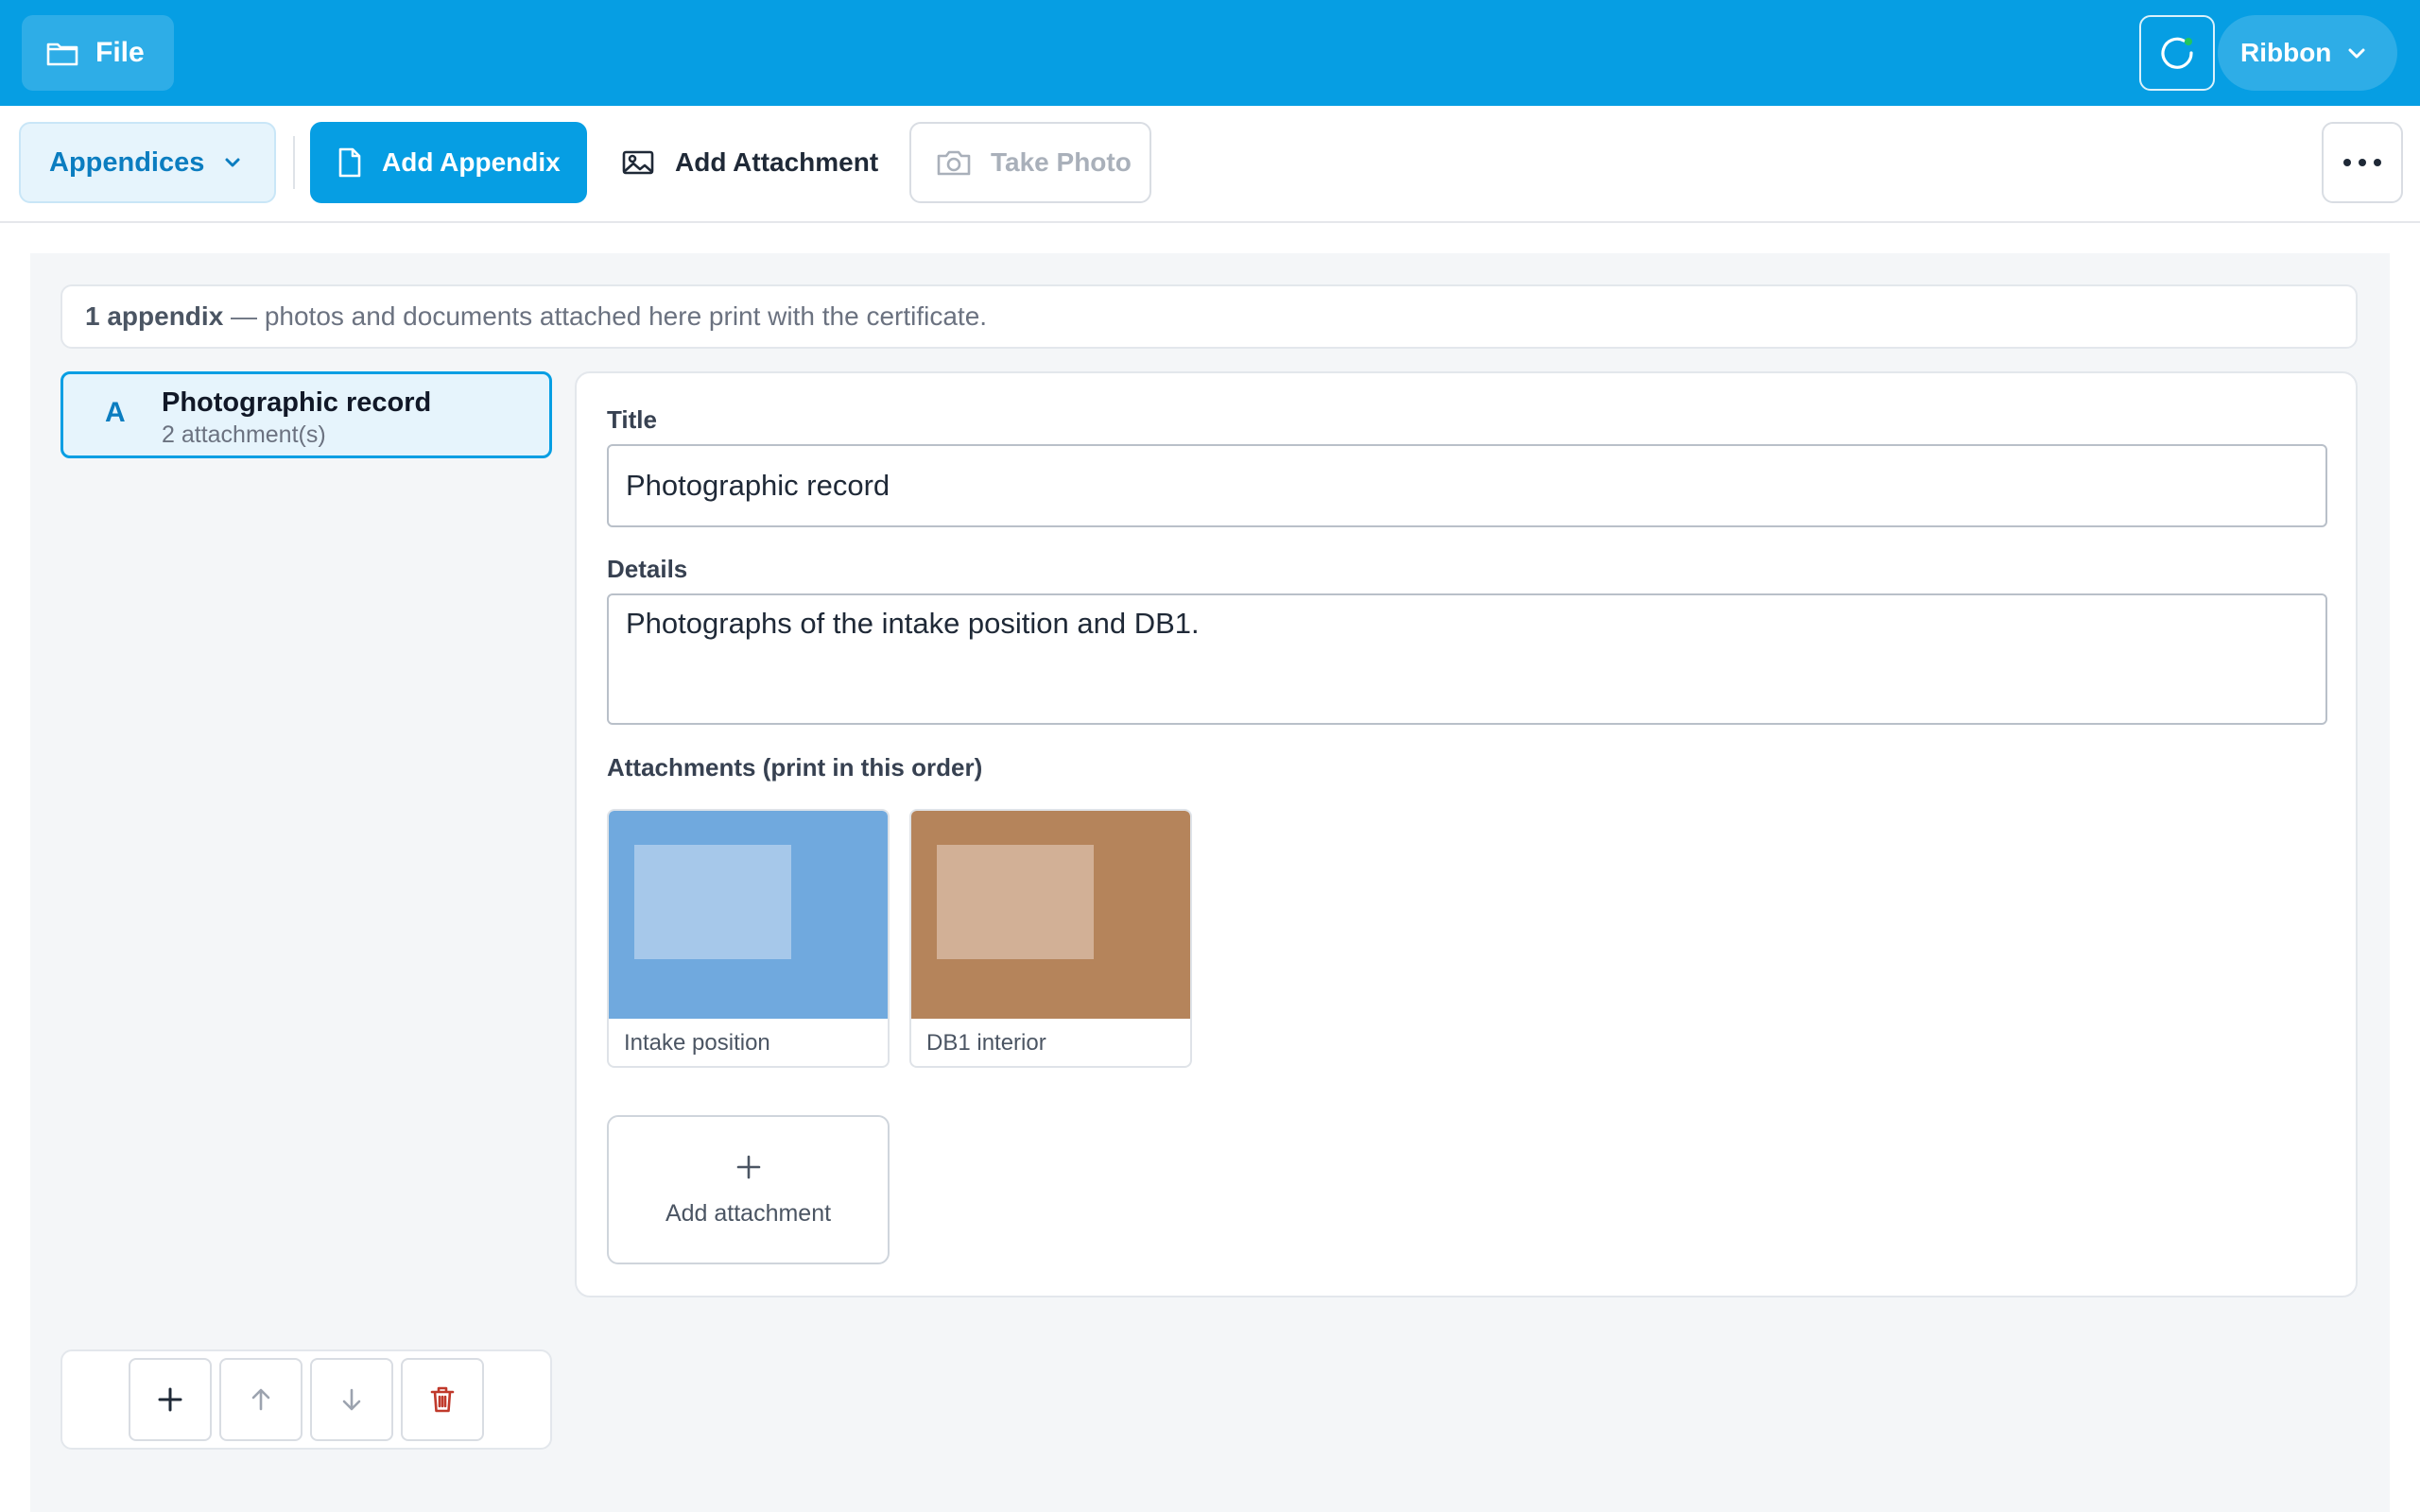 The width and height of the screenshot is (2420, 1512). I want to click on attachment-card: Intake position, so click(749, 938).